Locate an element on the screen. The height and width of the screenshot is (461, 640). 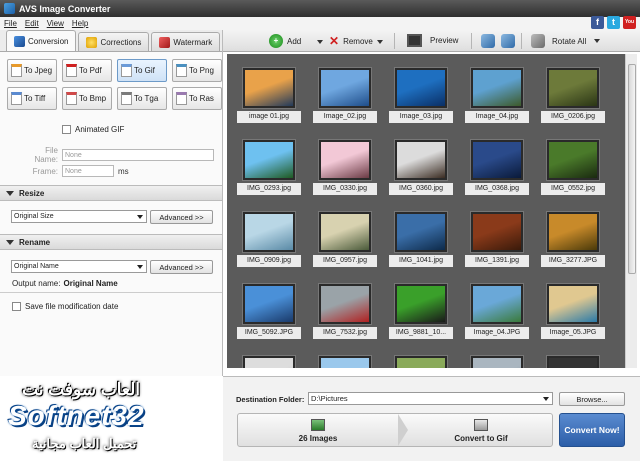
rotate-right-icon is located at coordinates (508, 41).